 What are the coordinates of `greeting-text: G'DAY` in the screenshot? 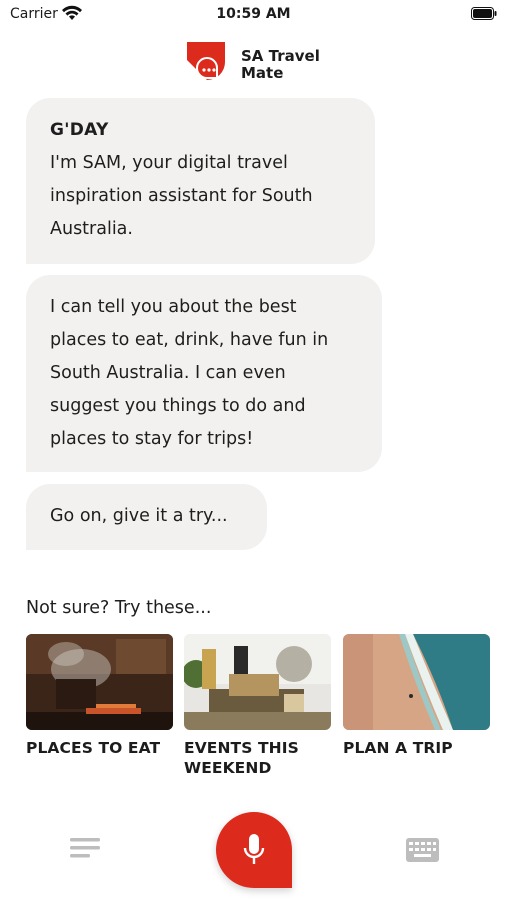 It's located at (79, 130).